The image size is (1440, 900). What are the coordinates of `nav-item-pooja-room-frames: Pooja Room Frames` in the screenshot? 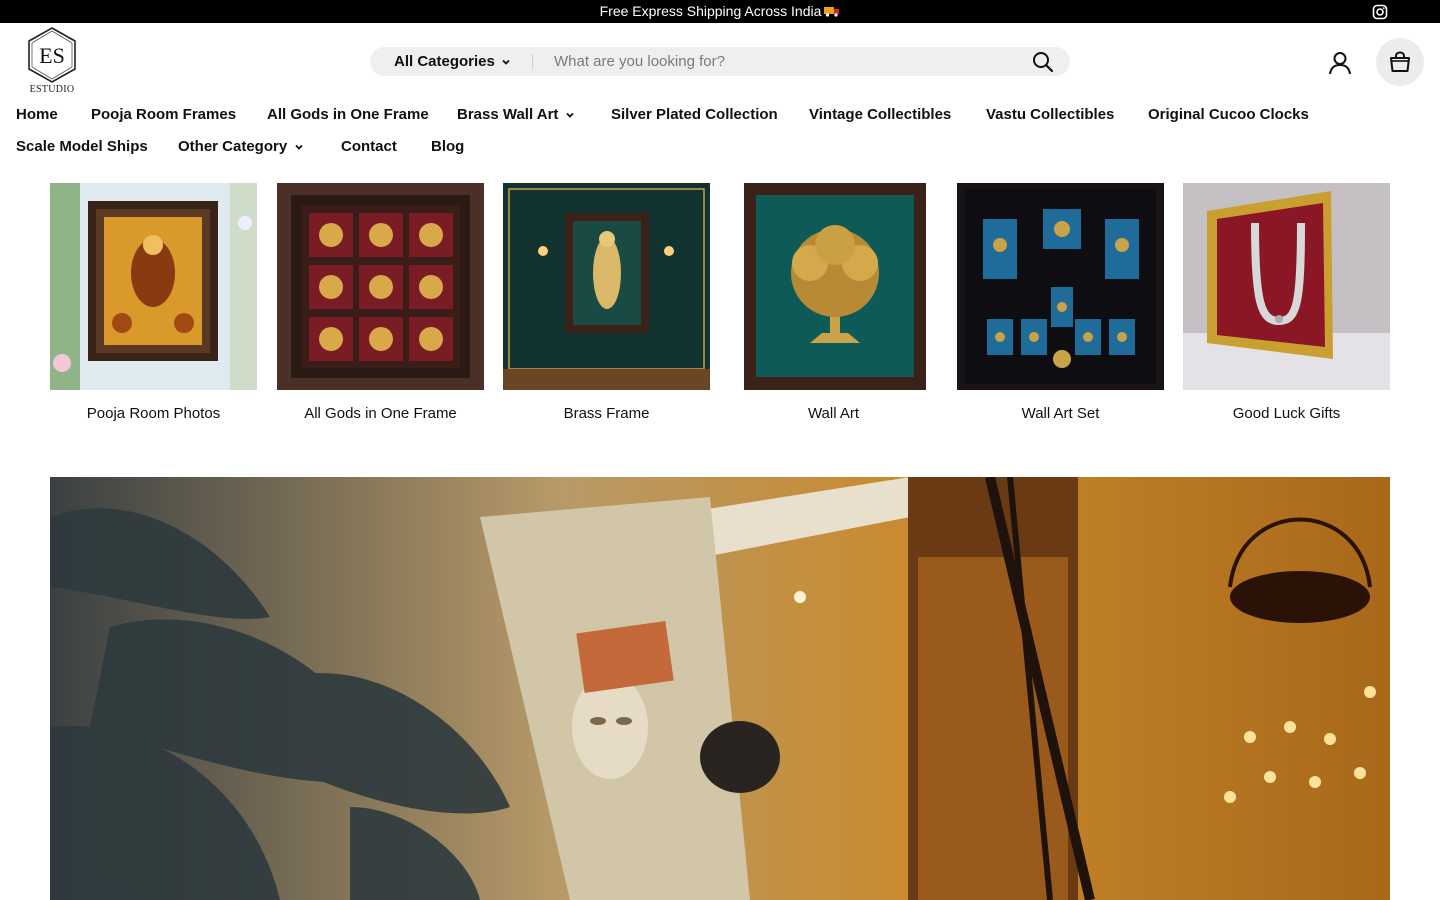 It's located at (163, 114).